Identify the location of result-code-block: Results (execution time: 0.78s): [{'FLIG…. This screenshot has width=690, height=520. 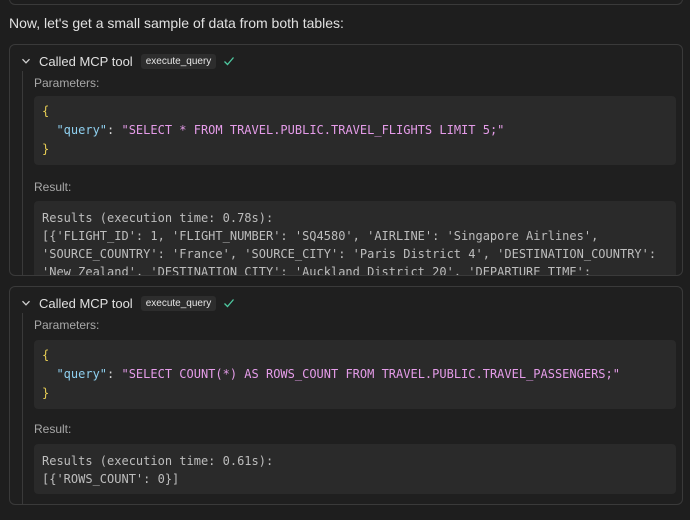
(355, 238).